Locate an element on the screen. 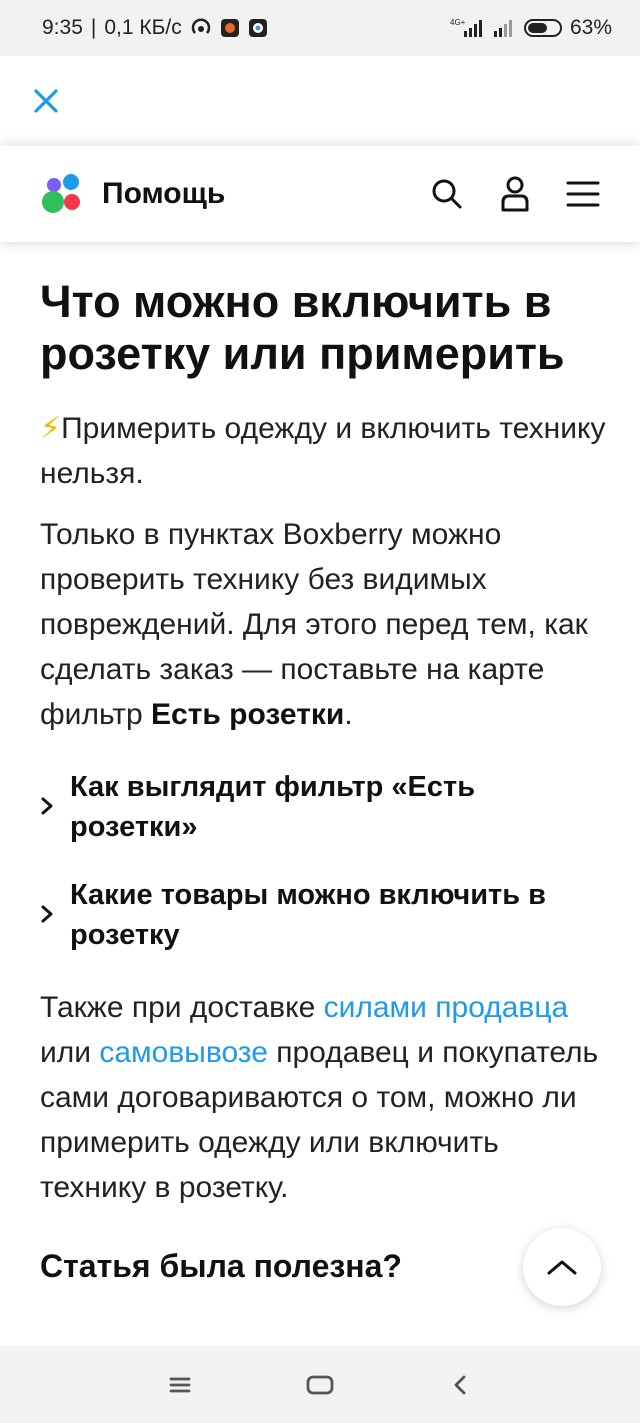 This screenshot has width=640, height=1423. network-type-label: 4G+ is located at coordinates (458, 22).